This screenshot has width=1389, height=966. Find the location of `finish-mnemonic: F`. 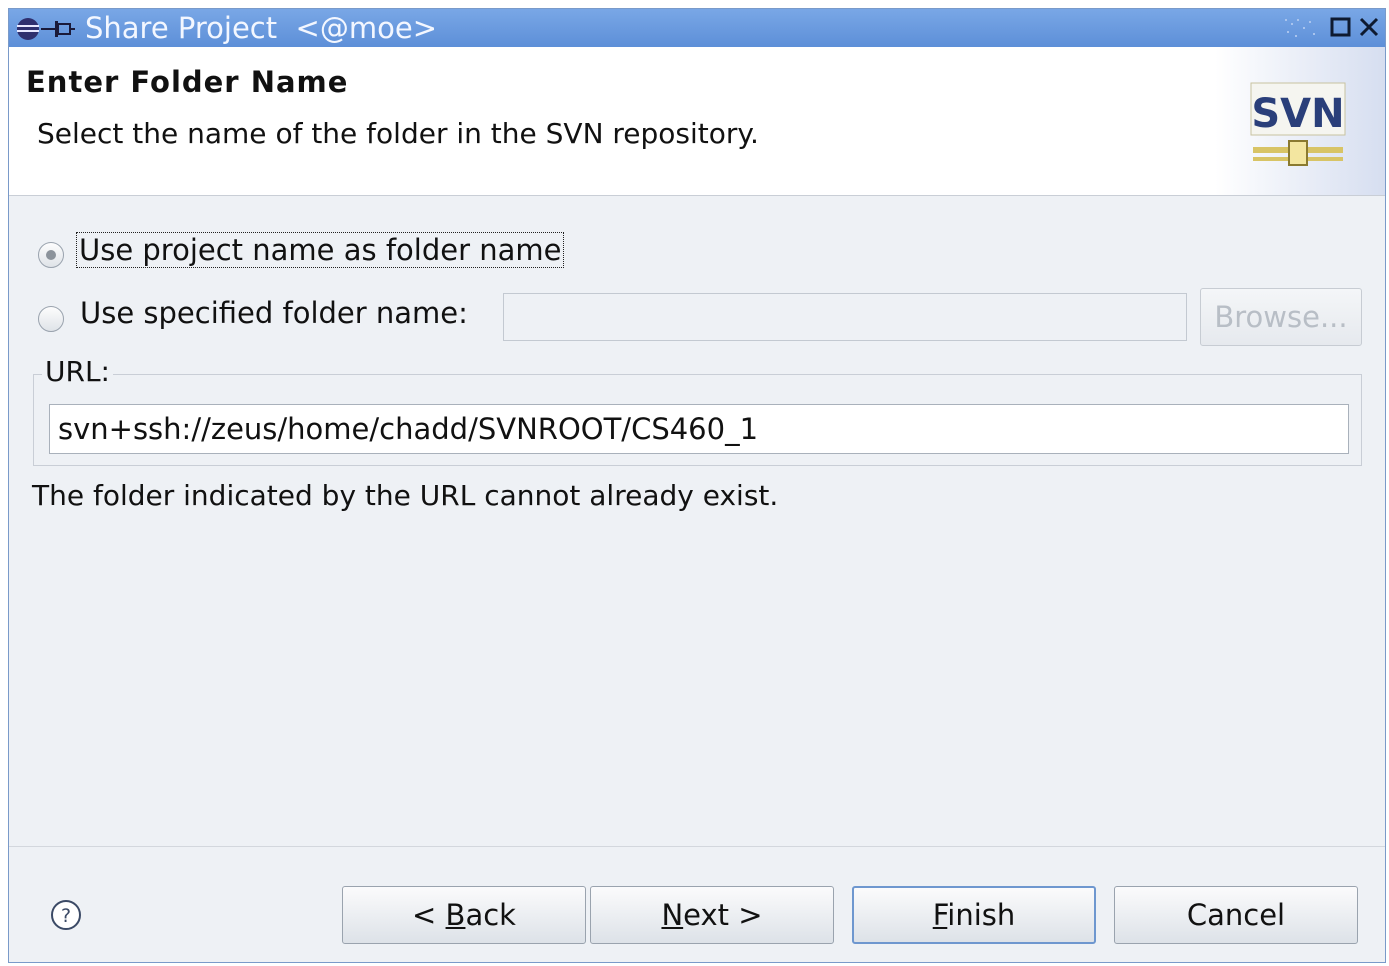

finish-mnemonic: F is located at coordinates (940, 915).